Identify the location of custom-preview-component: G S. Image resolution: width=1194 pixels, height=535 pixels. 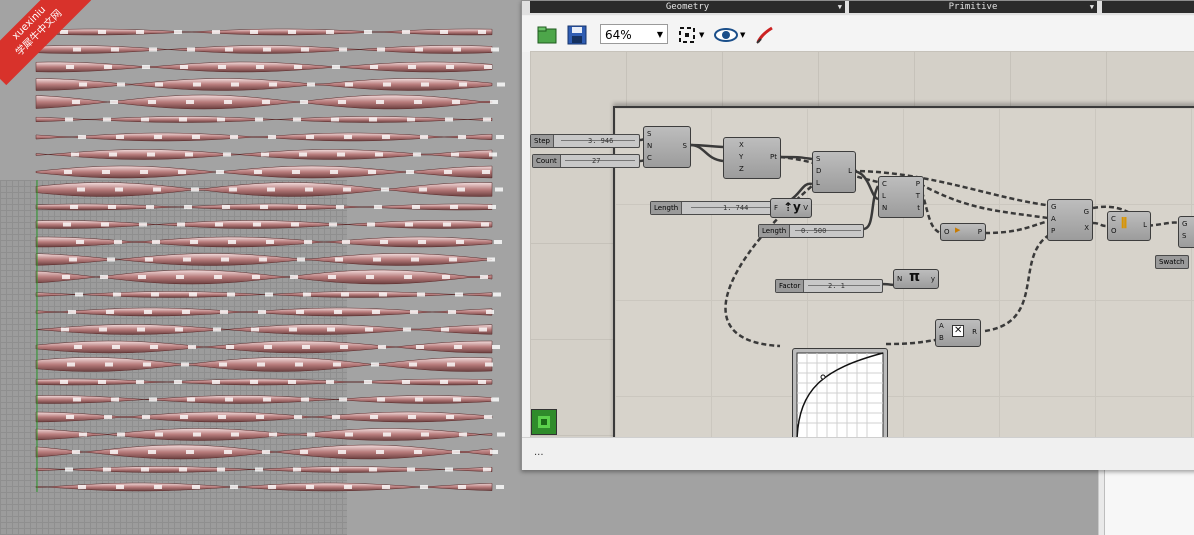
(1186, 232).